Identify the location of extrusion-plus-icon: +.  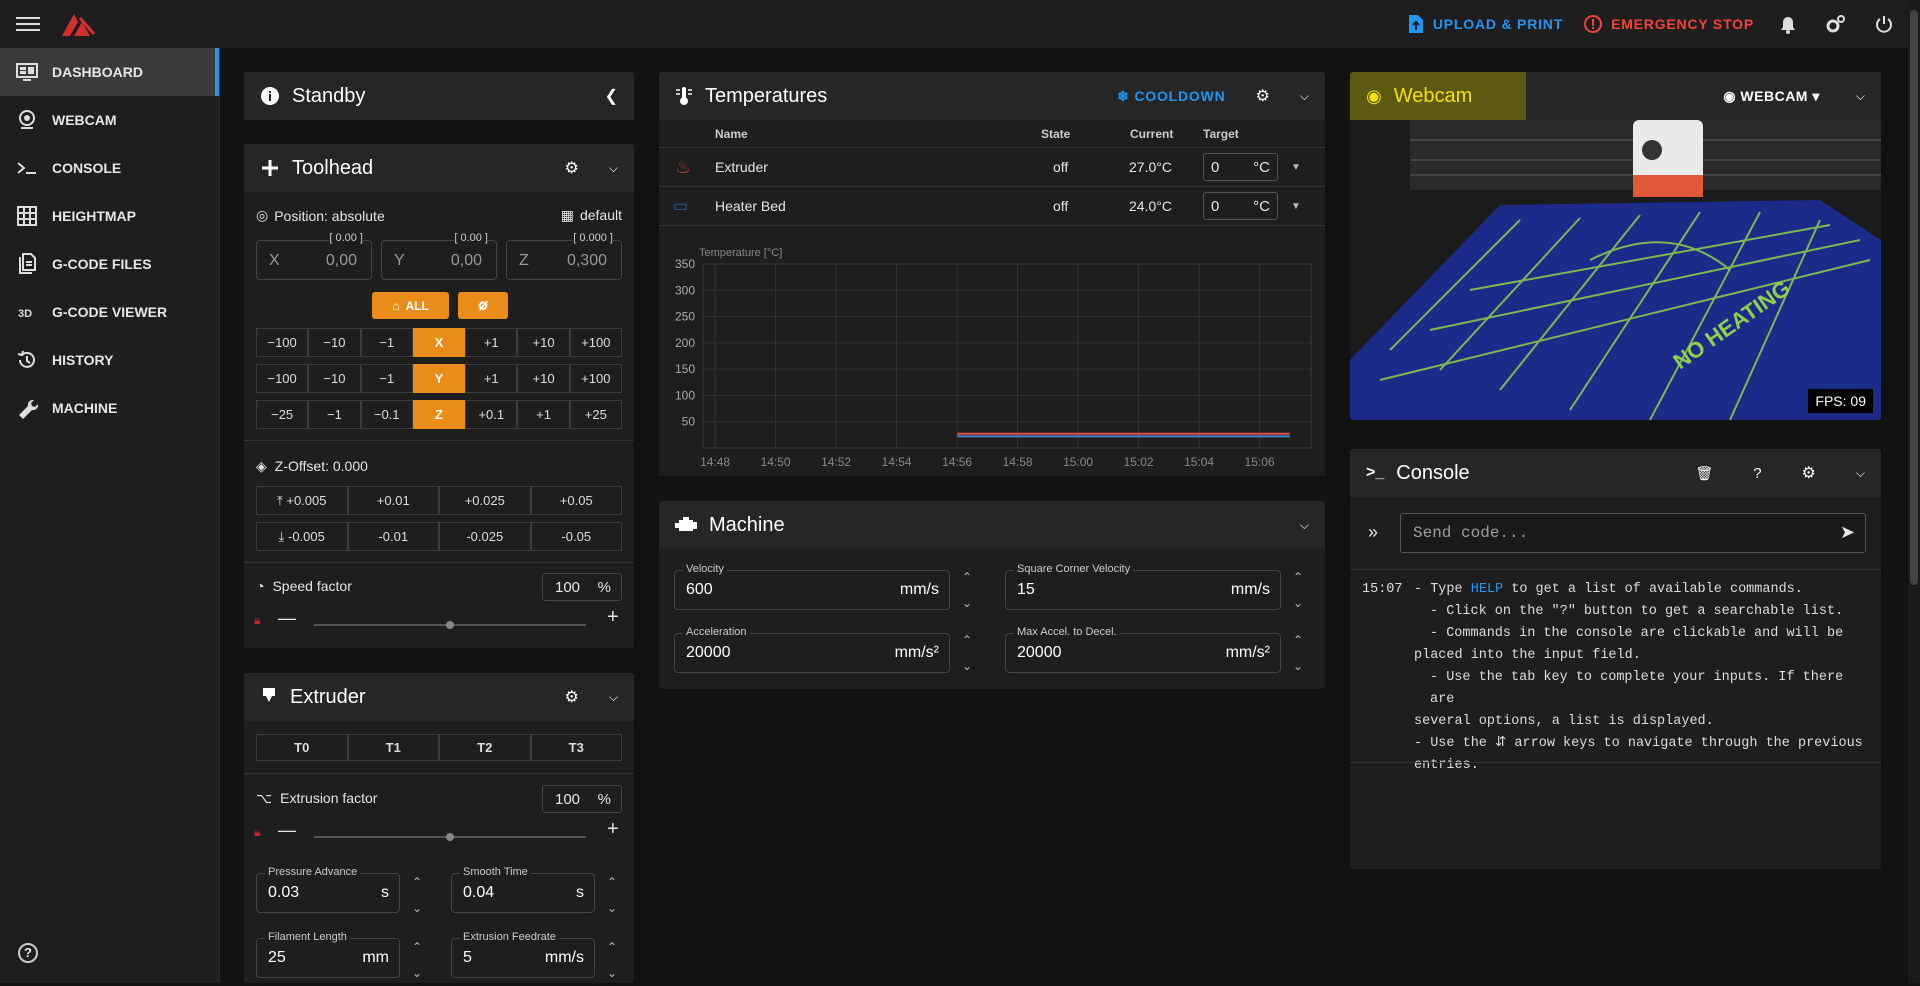
(613, 829).